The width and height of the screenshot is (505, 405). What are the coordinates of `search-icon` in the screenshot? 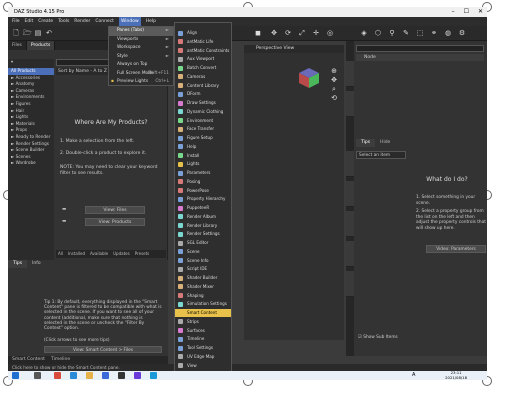 It's located at (37, 375).